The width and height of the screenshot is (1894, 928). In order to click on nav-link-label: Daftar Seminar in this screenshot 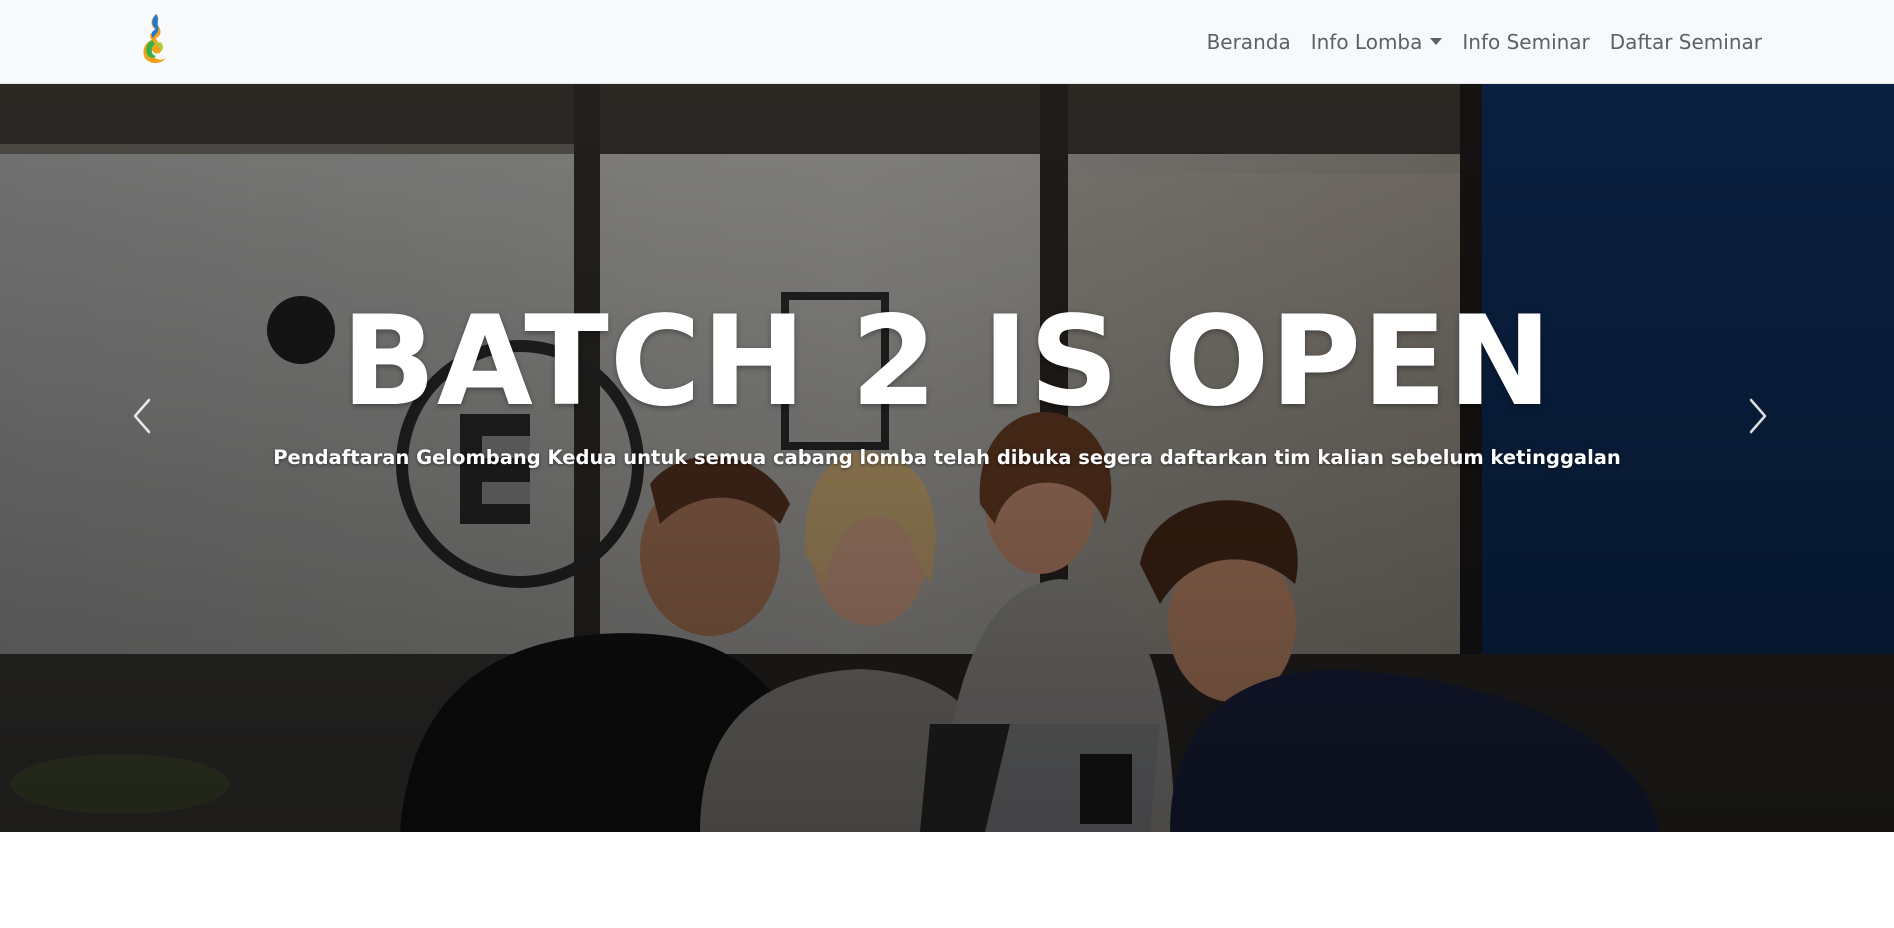, I will do `click(1685, 42)`.